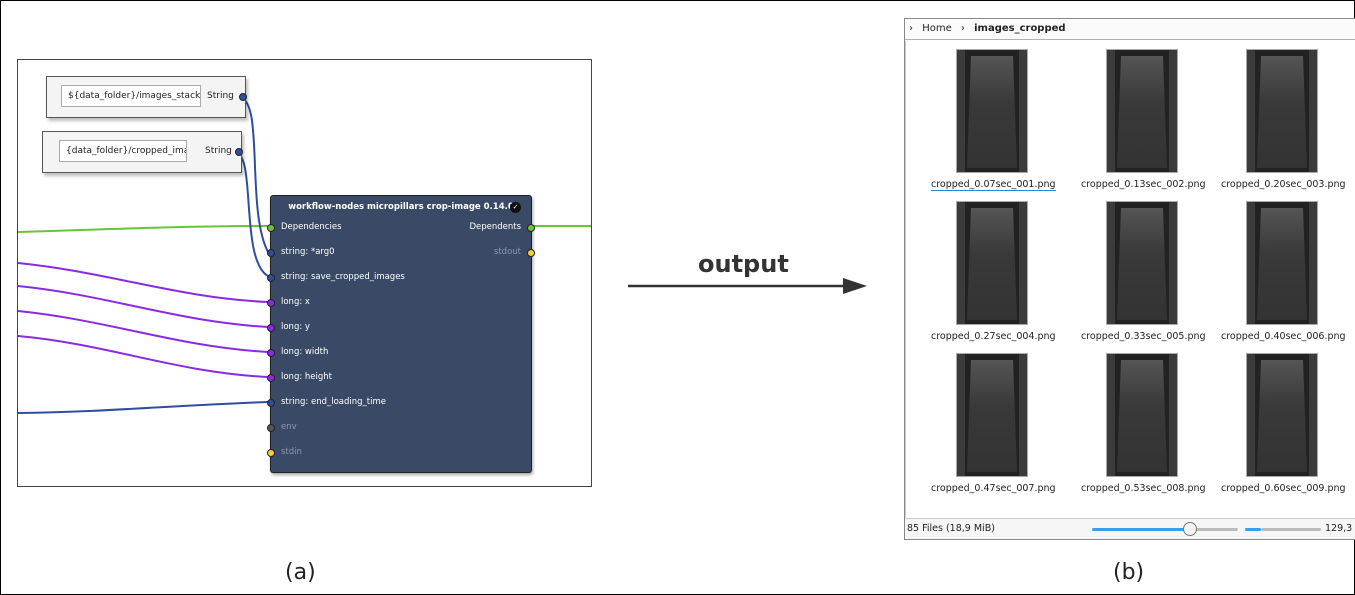  I want to click on status-bar: 85 Files (18,9 MiB) 129,3, so click(1130, 529).